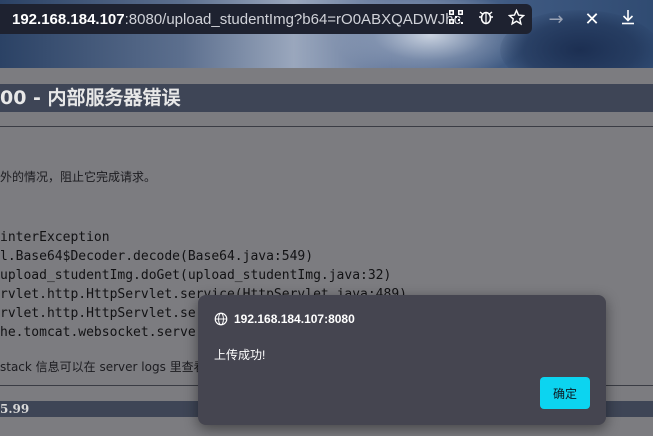 This screenshot has height=436, width=653. I want to click on bug-icon, so click(486, 19).